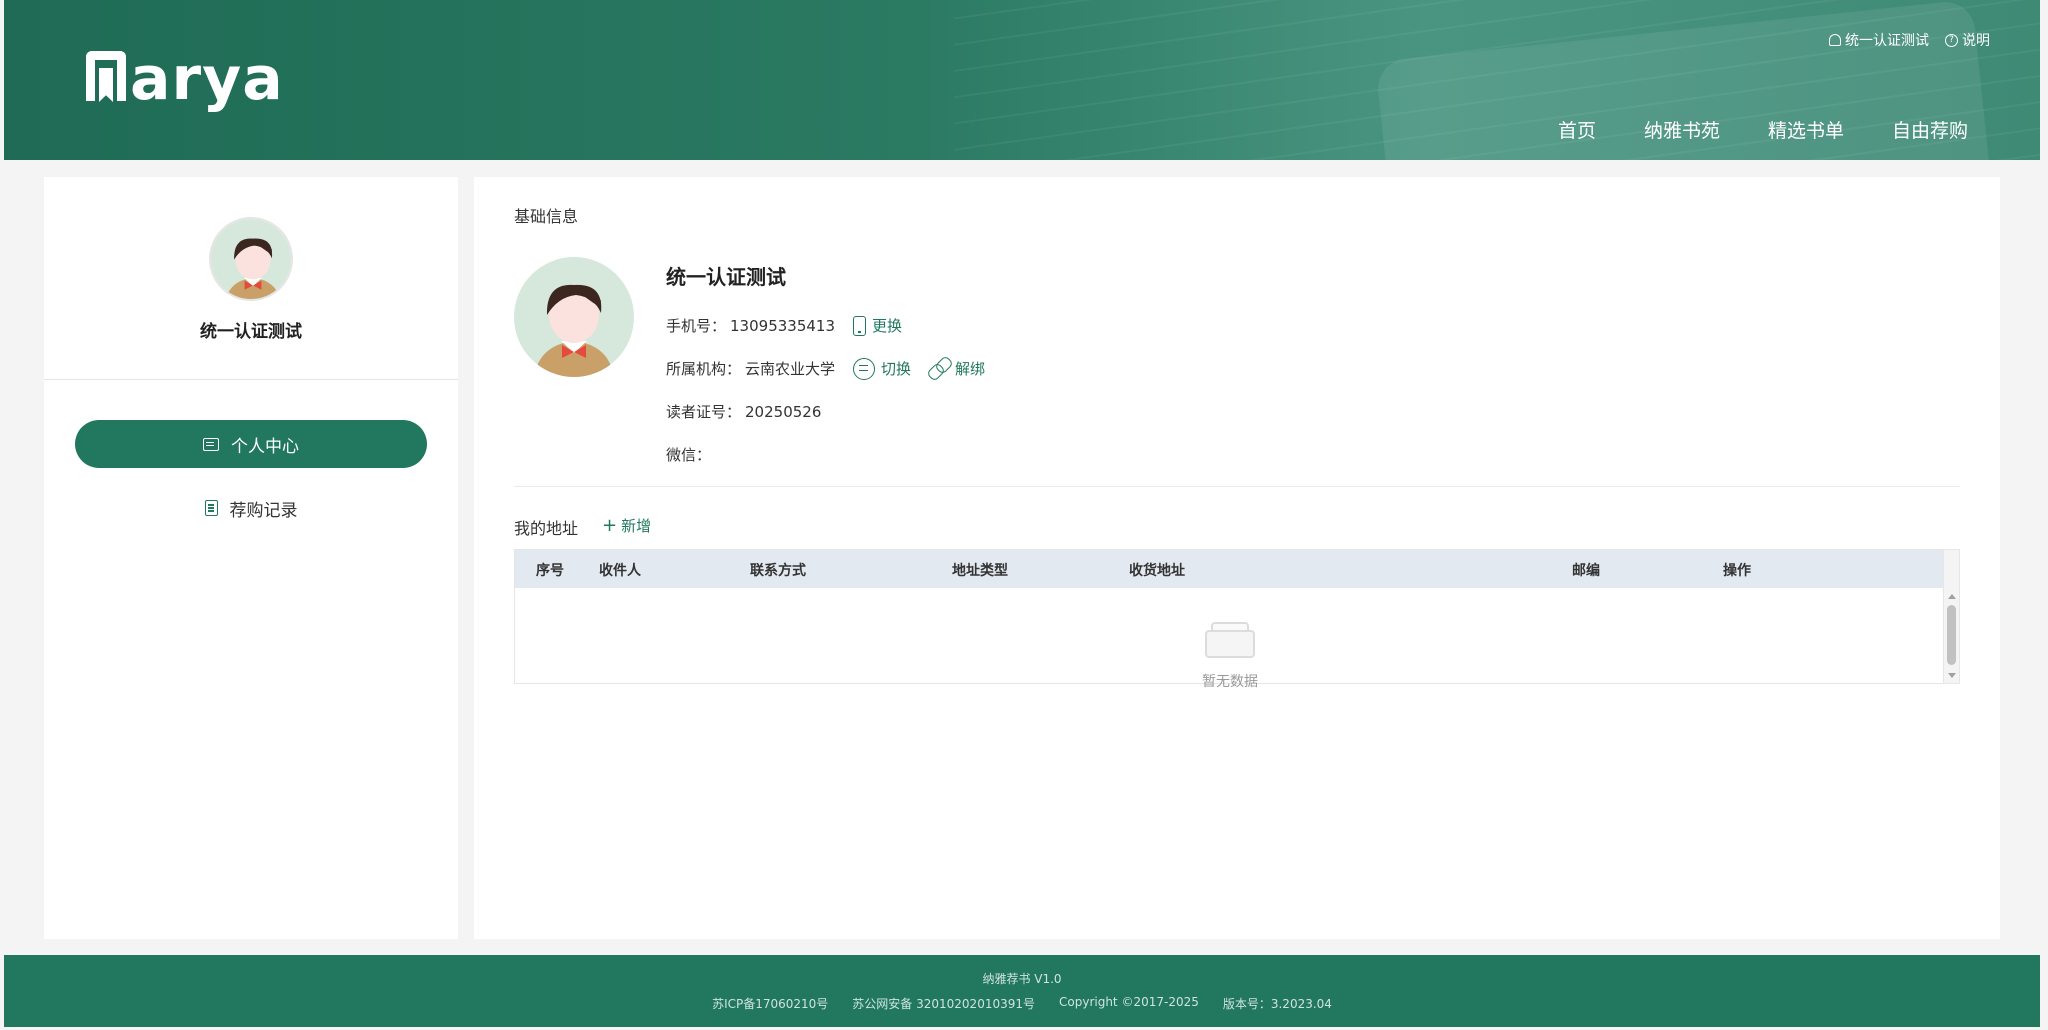 This screenshot has height=1030, width=2048. What do you see at coordinates (251, 332) in the screenshot?
I see `sidebar-user-name: 统一认证测试` at bounding box center [251, 332].